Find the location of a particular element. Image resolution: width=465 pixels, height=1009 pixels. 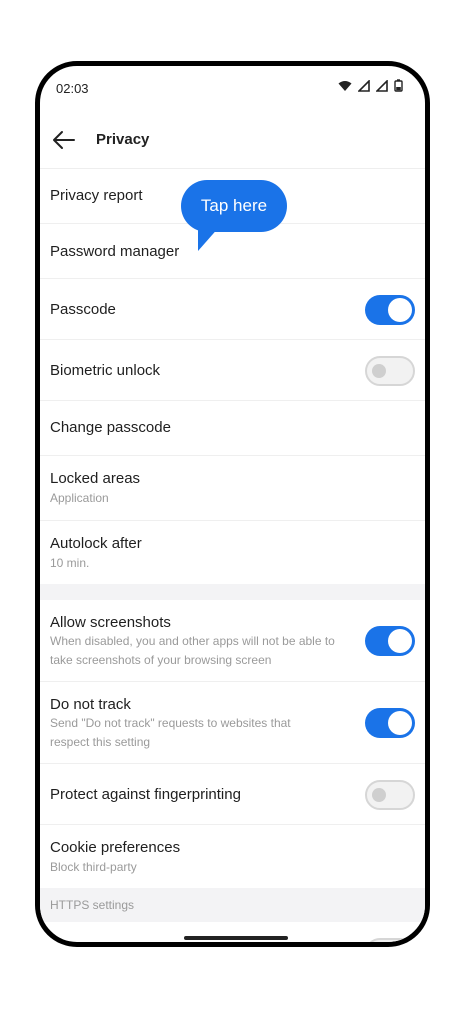

row-autolock-after: Autolock after 10 min. is located at coordinates (232, 552).